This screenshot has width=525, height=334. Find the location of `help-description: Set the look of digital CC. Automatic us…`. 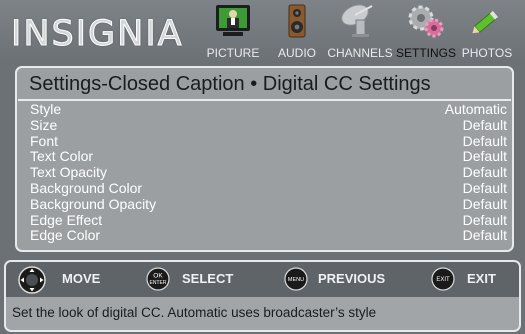

help-description: Set the look of digital CC. Automatic us… is located at coordinates (194, 312).